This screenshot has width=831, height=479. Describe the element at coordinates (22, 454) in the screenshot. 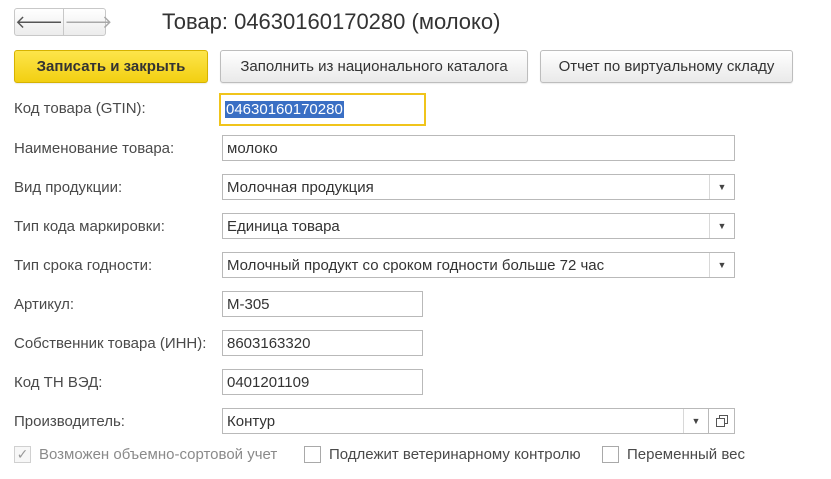

I see `checkmark-icon: ✓` at that location.